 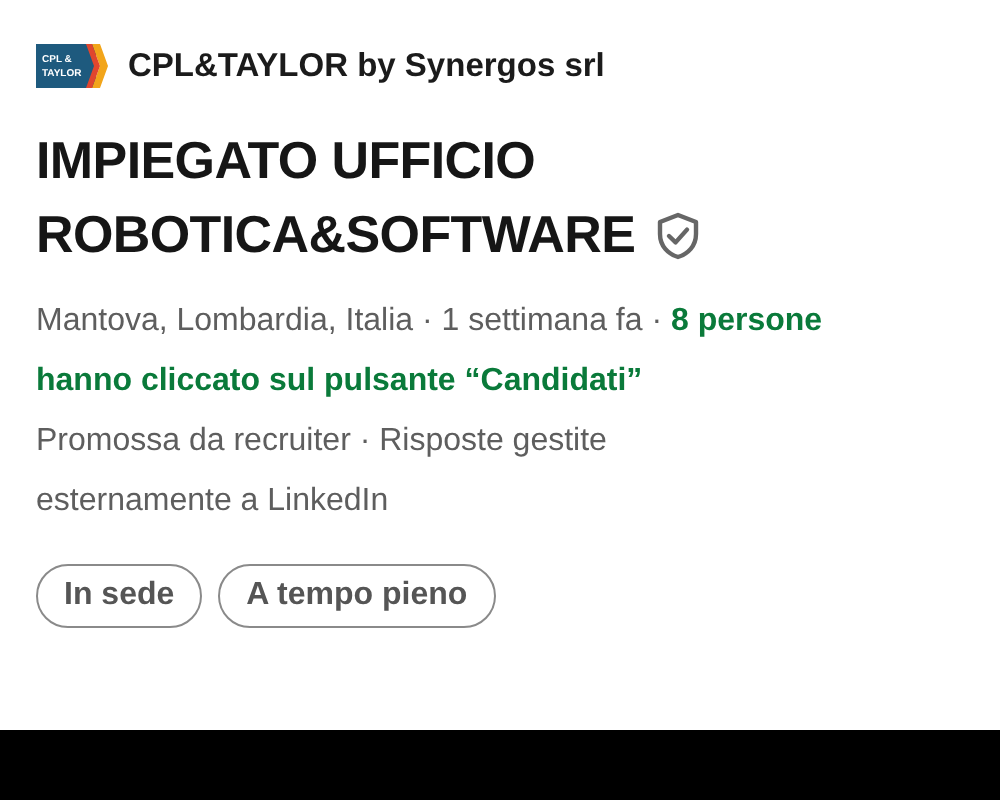 I want to click on job-title: ROBOTICA&SOFTWARE, so click(x=336, y=235).